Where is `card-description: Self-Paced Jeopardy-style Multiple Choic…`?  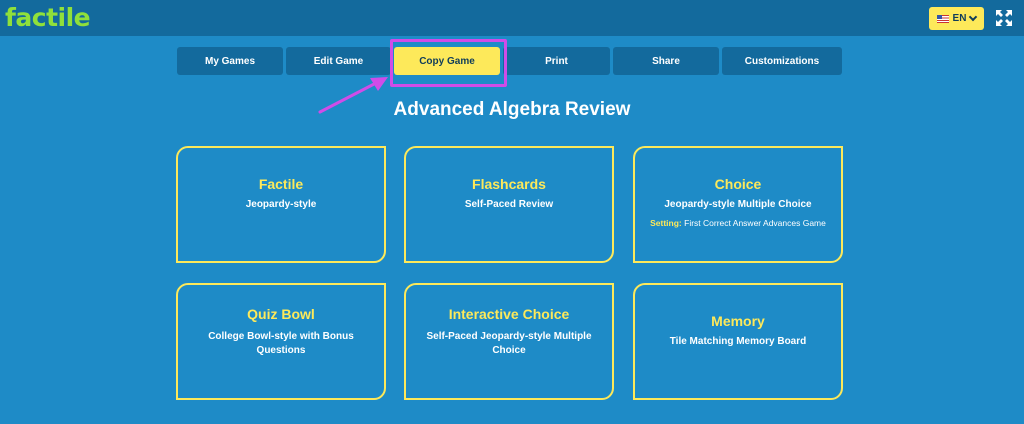
card-description: Self-Paced Jeopardy-style Multiple Choic… is located at coordinates (509, 343).